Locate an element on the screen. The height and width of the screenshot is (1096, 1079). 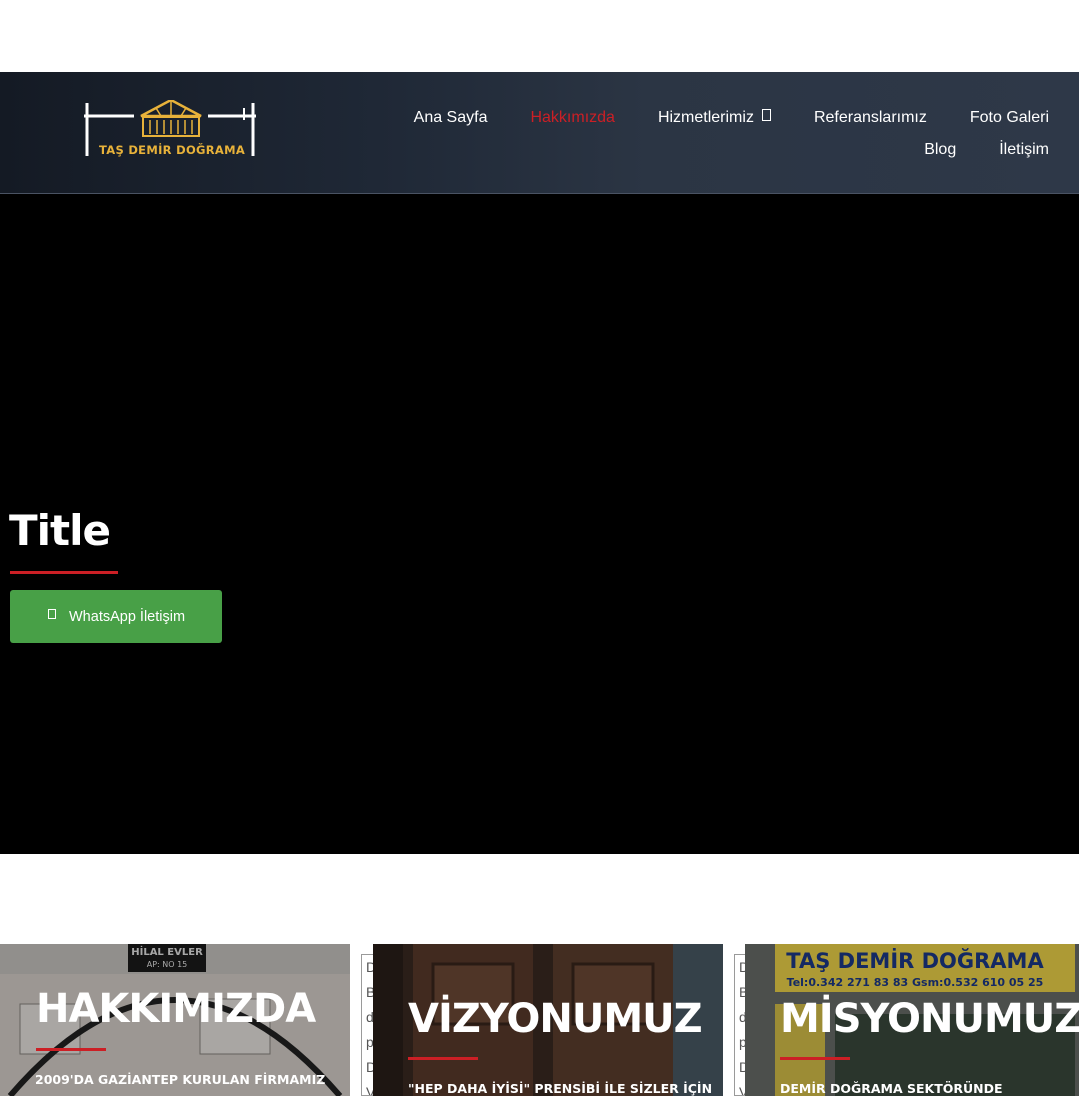
nav-item-referanslarimiz: Referanslarımız is located at coordinates (870, 118).